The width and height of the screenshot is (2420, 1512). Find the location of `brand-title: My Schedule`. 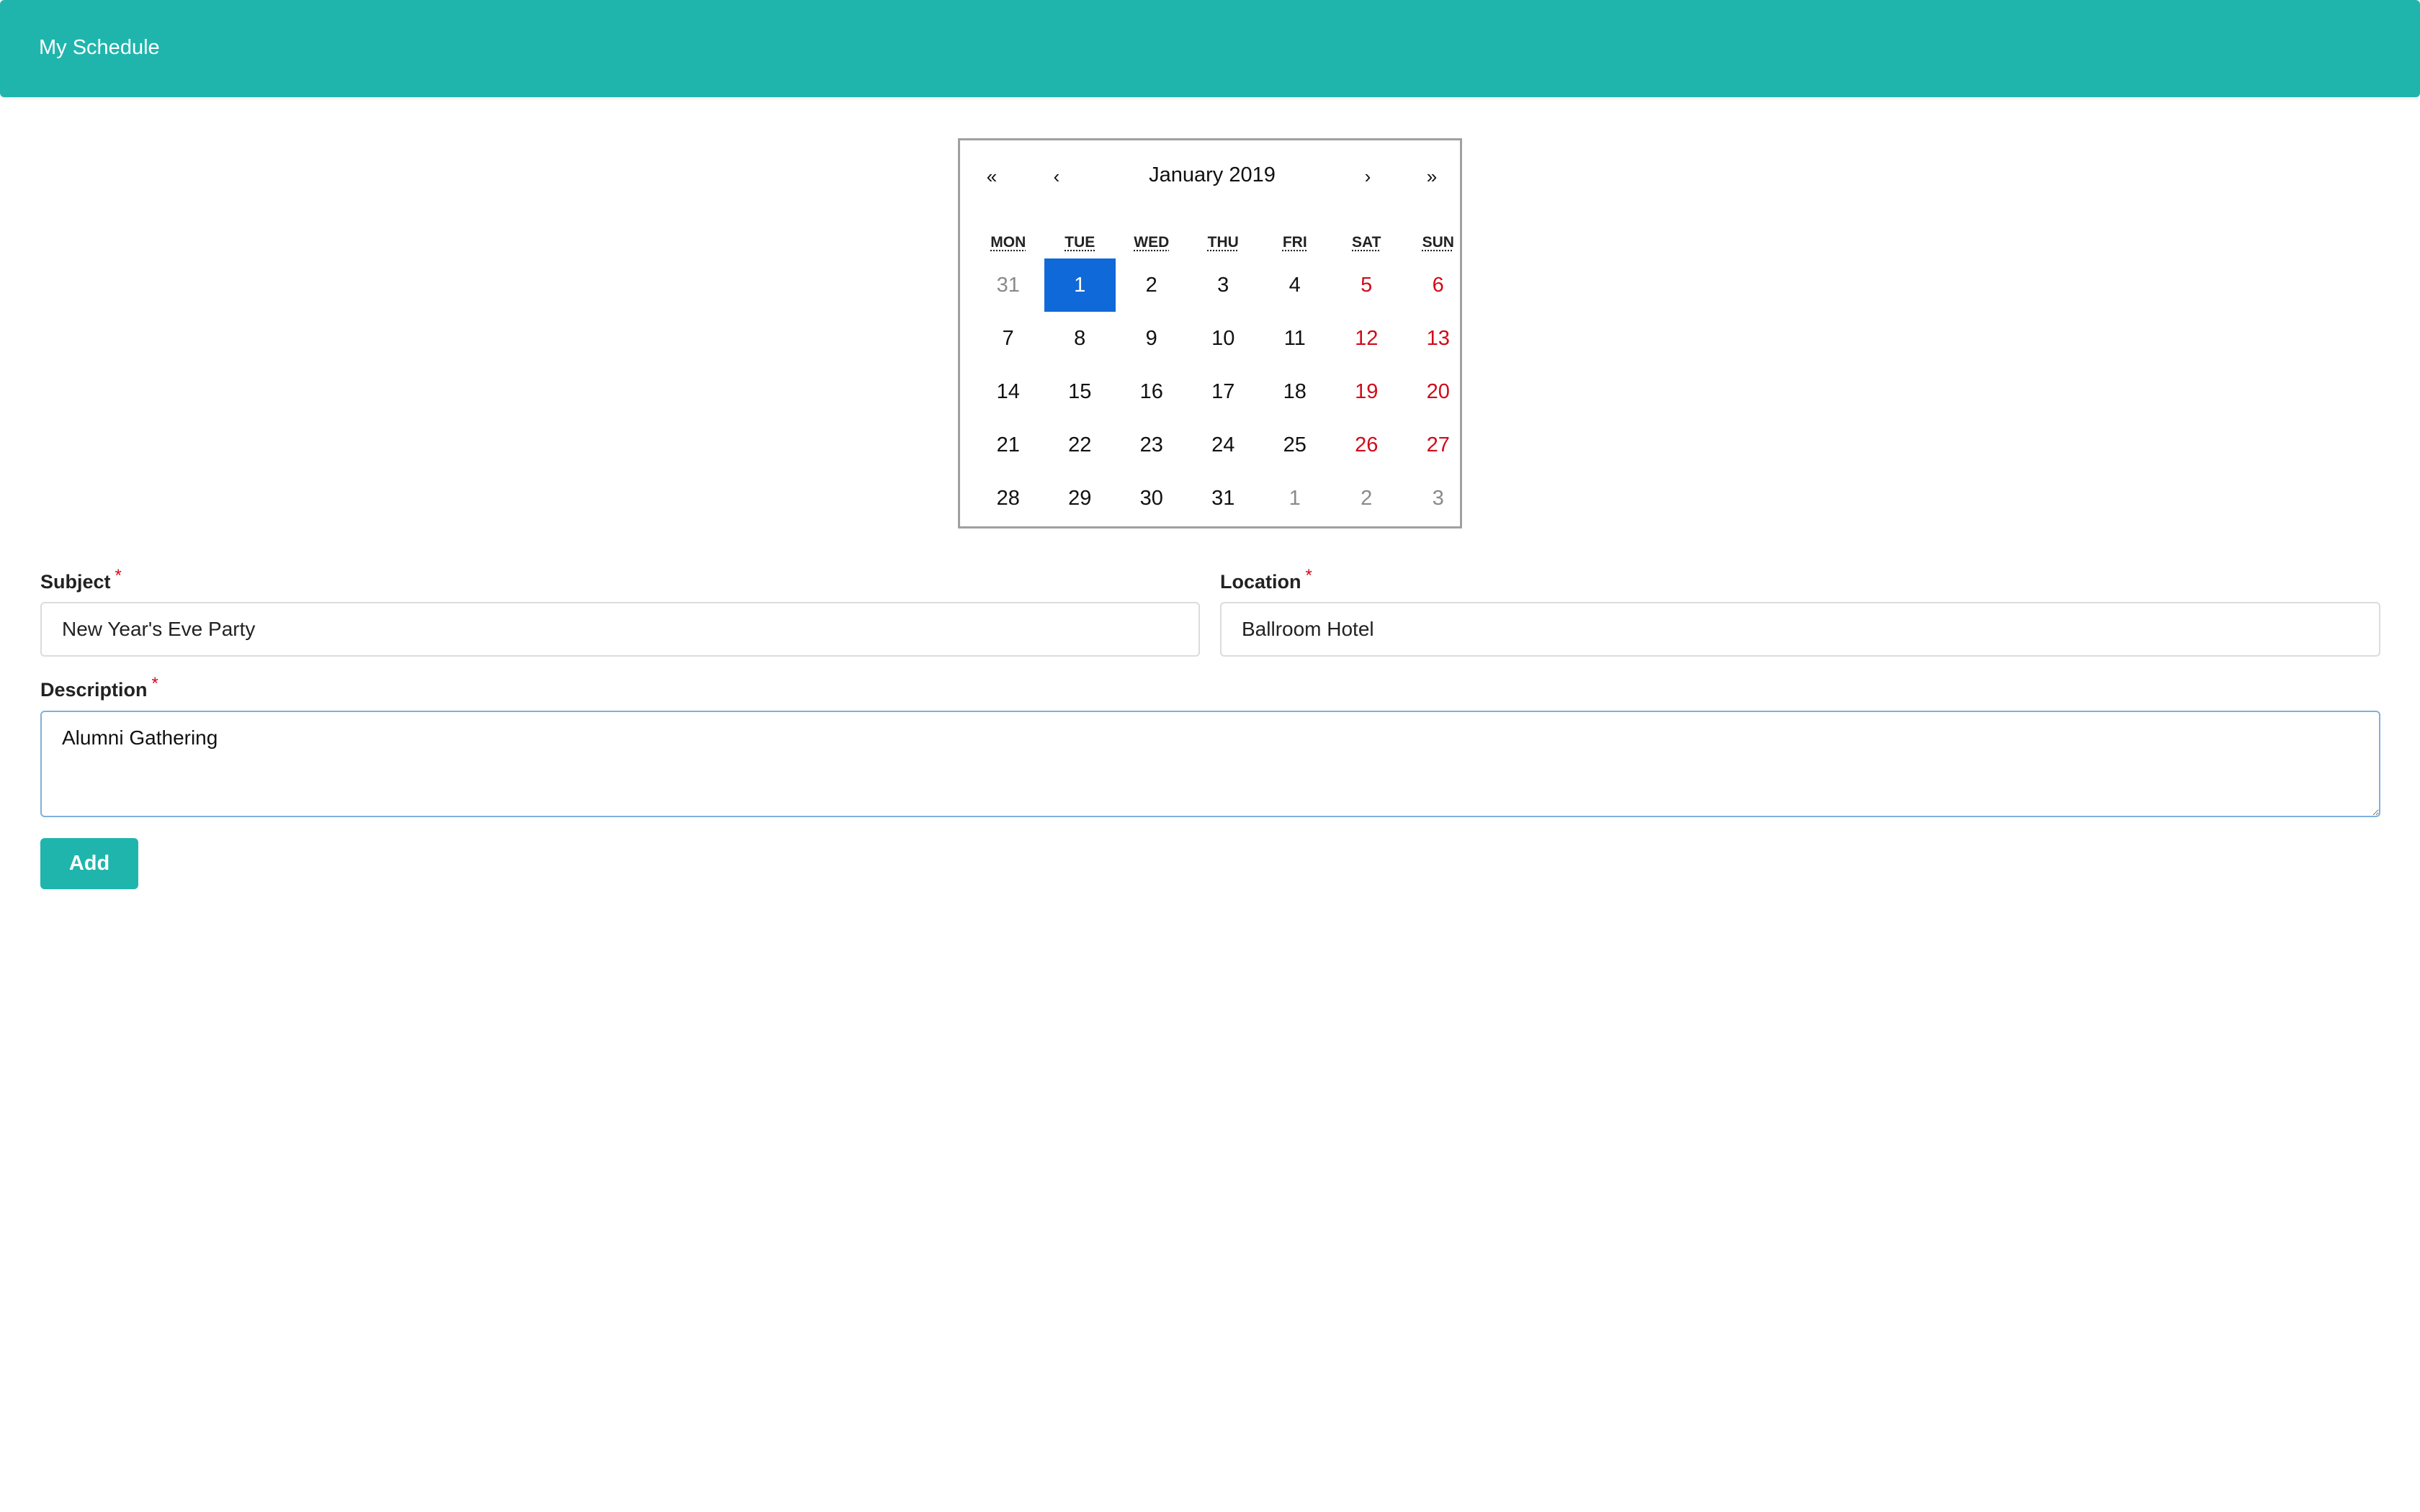

brand-title: My Schedule is located at coordinates (99, 47).